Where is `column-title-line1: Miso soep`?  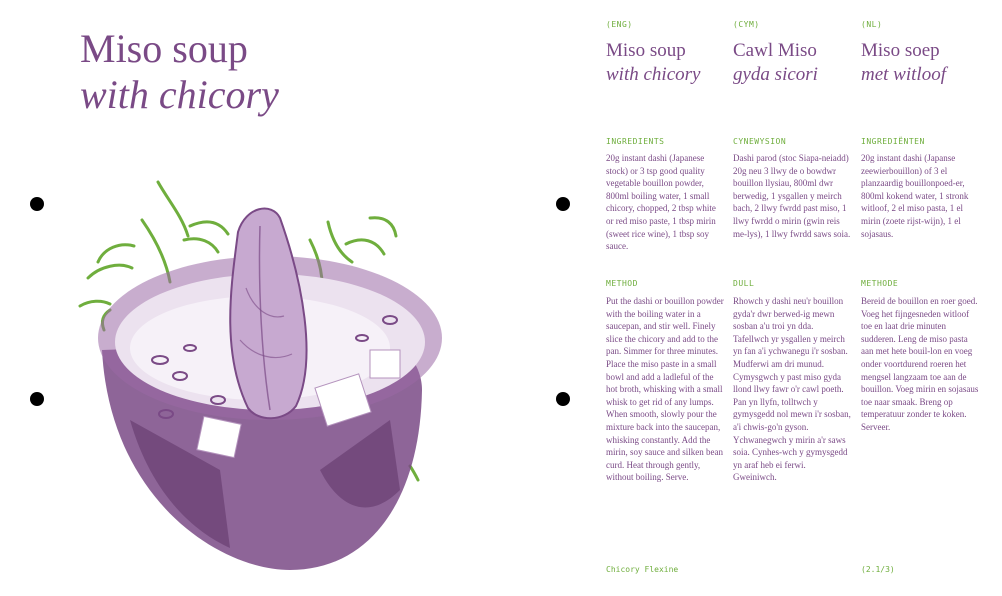
column-title-line1: Miso soep is located at coordinates (900, 50).